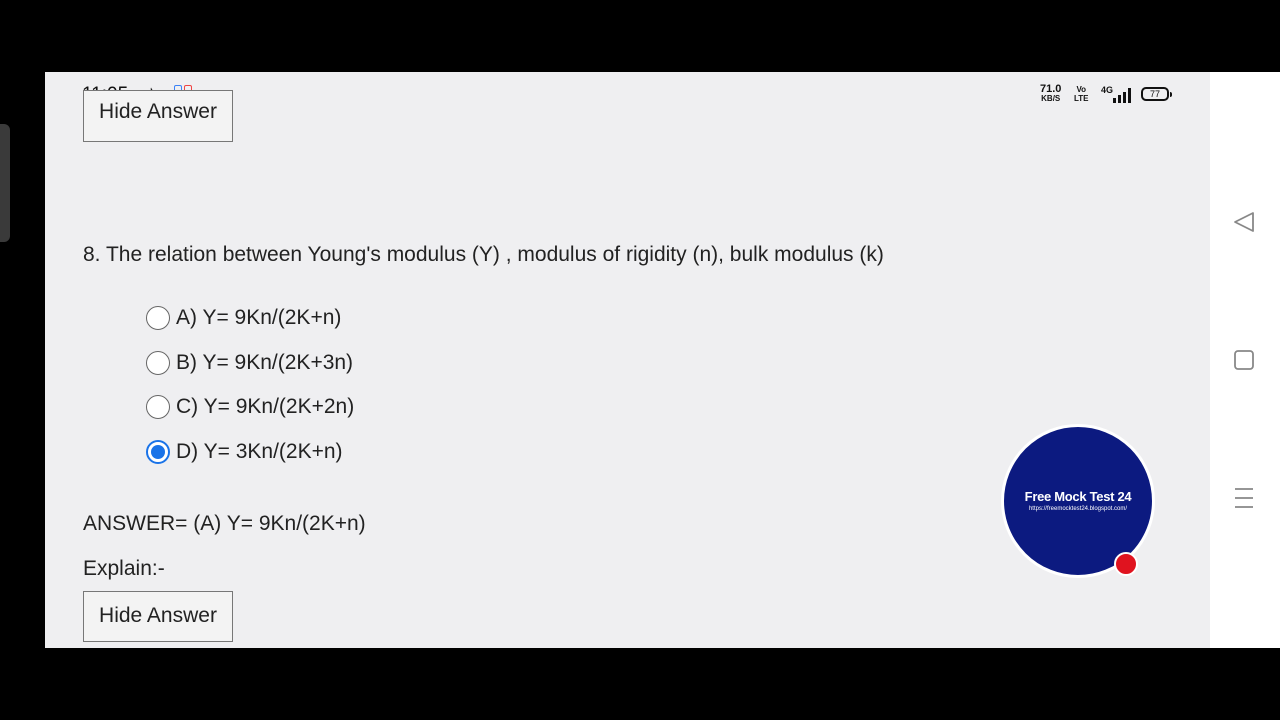 This screenshot has width=1280, height=720. Describe the element at coordinates (124, 568) in the screenshot. I see `explain-label: Explain:-` at that location.